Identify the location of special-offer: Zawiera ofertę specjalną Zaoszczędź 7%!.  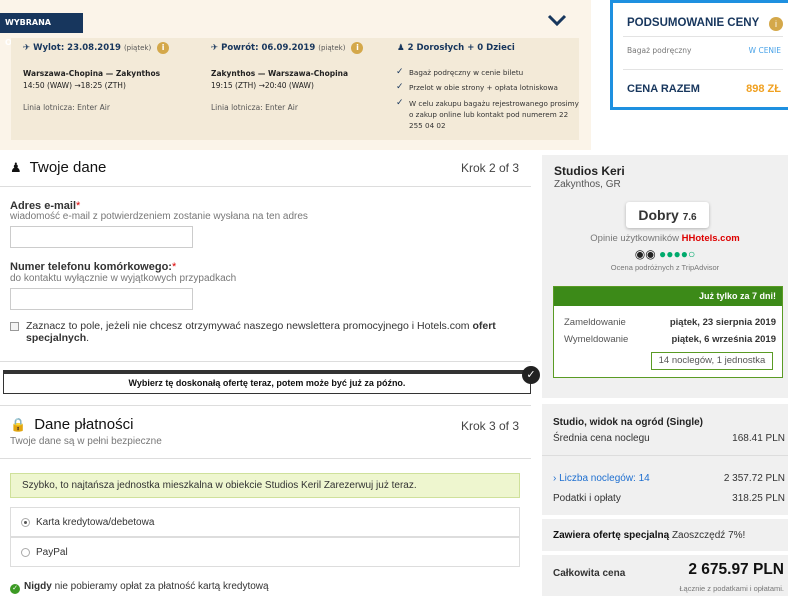
(649, 535).